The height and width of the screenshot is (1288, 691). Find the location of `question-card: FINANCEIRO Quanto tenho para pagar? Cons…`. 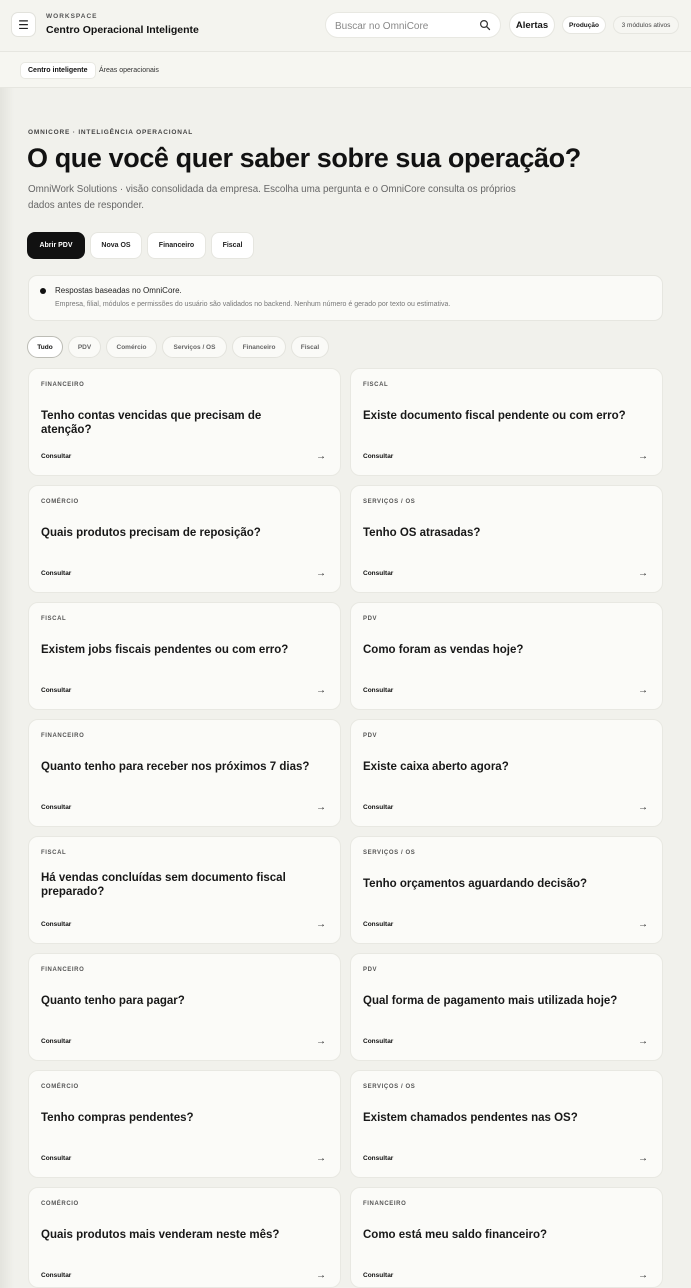

question-card: FINANCEIRO Quanto tenho para pagar? Cons… is located at coordinates (184, 1007).